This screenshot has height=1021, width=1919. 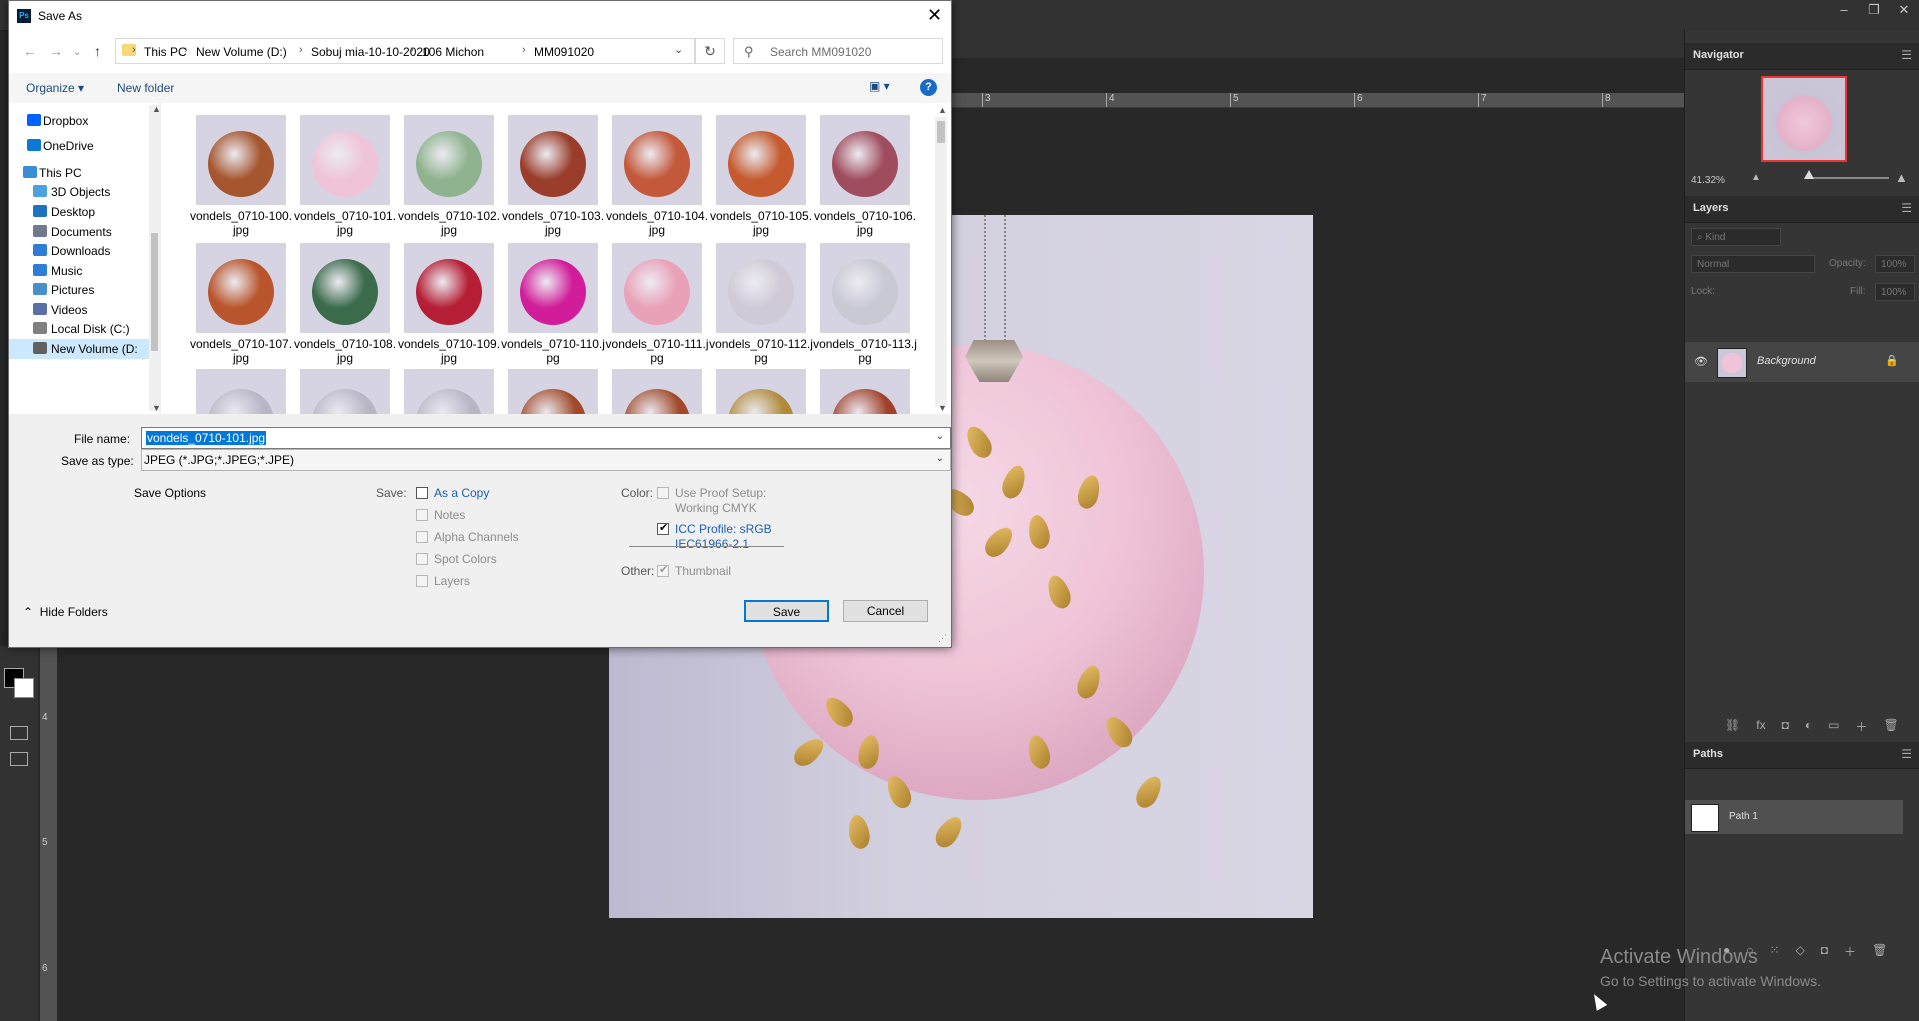 What do you see at coordinates (422, 559) in the screenshot?
I see `checkbox-spot-colors` at bounding box center [422, 559].